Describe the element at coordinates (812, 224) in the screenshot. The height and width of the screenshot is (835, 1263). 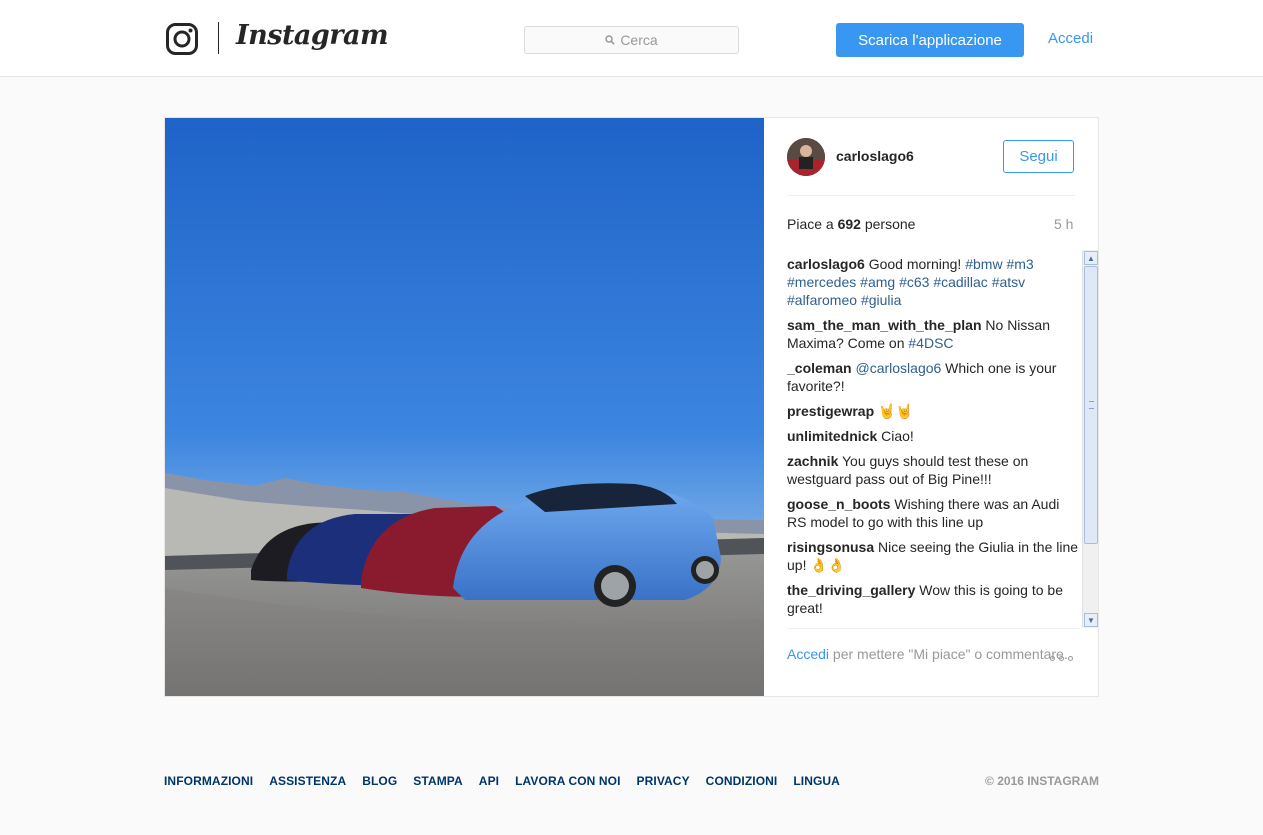
I see `likes-prefix: Piace a` at that location.